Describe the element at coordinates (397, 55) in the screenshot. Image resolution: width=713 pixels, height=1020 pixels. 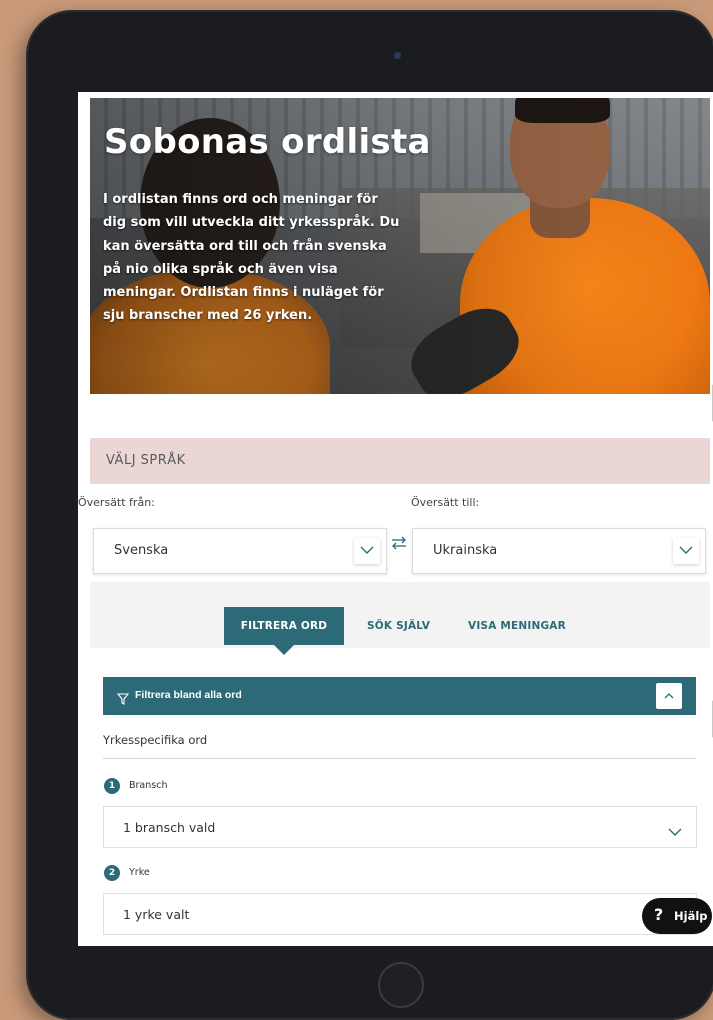
I see `camera-icon` at that location.